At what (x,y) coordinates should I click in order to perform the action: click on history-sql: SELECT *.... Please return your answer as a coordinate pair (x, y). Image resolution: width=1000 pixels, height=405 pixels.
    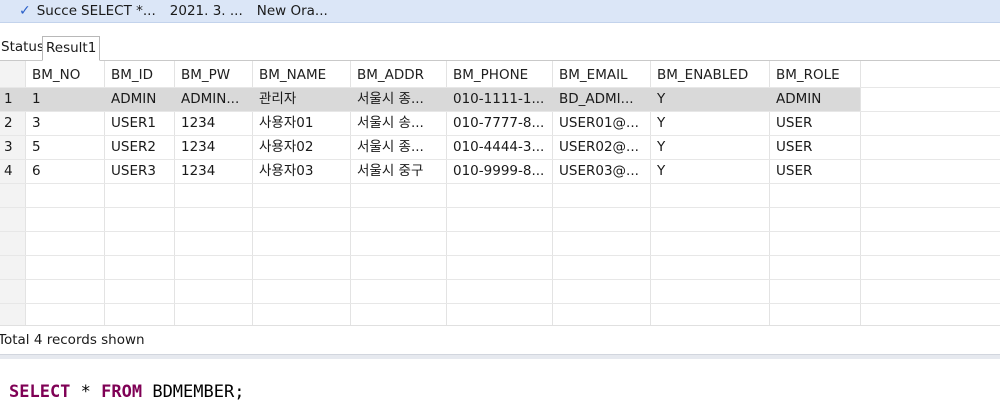
    Looking at the image, I should click on (118, 11).